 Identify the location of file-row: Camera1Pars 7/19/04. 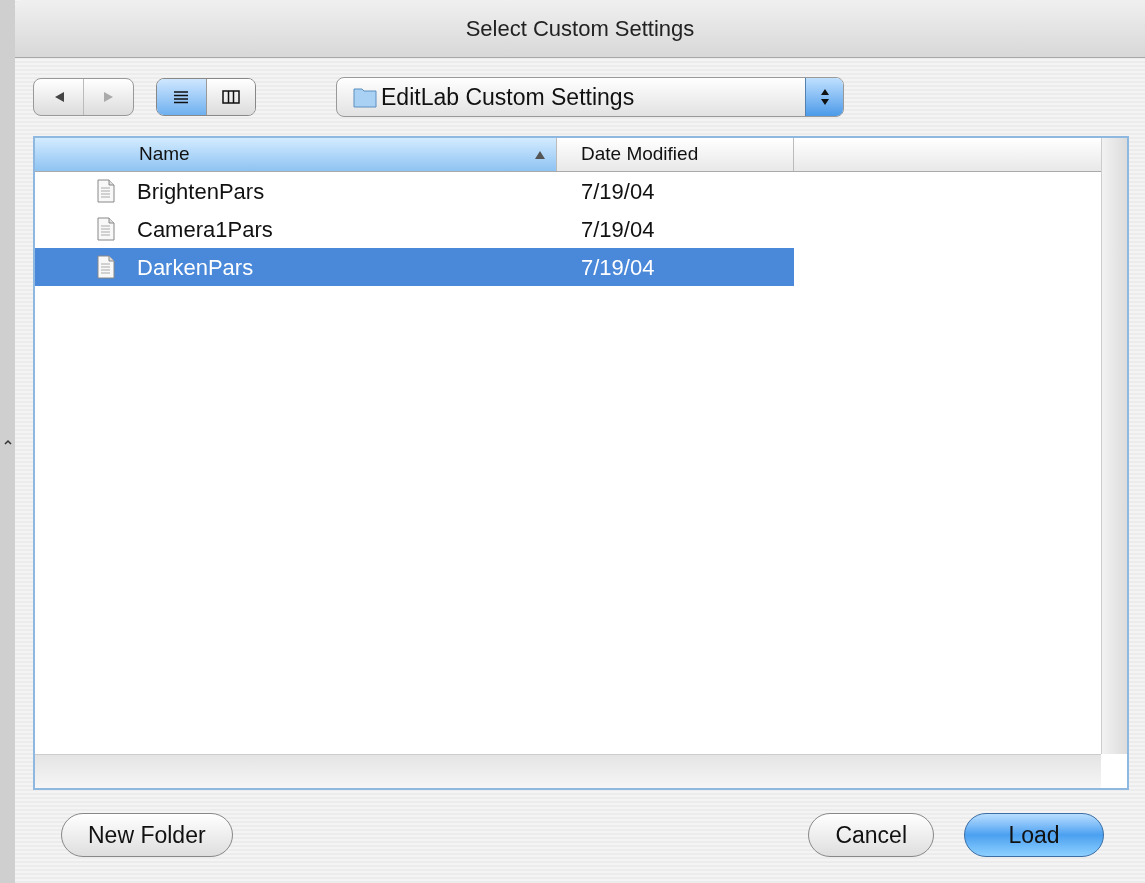
(414, 229).